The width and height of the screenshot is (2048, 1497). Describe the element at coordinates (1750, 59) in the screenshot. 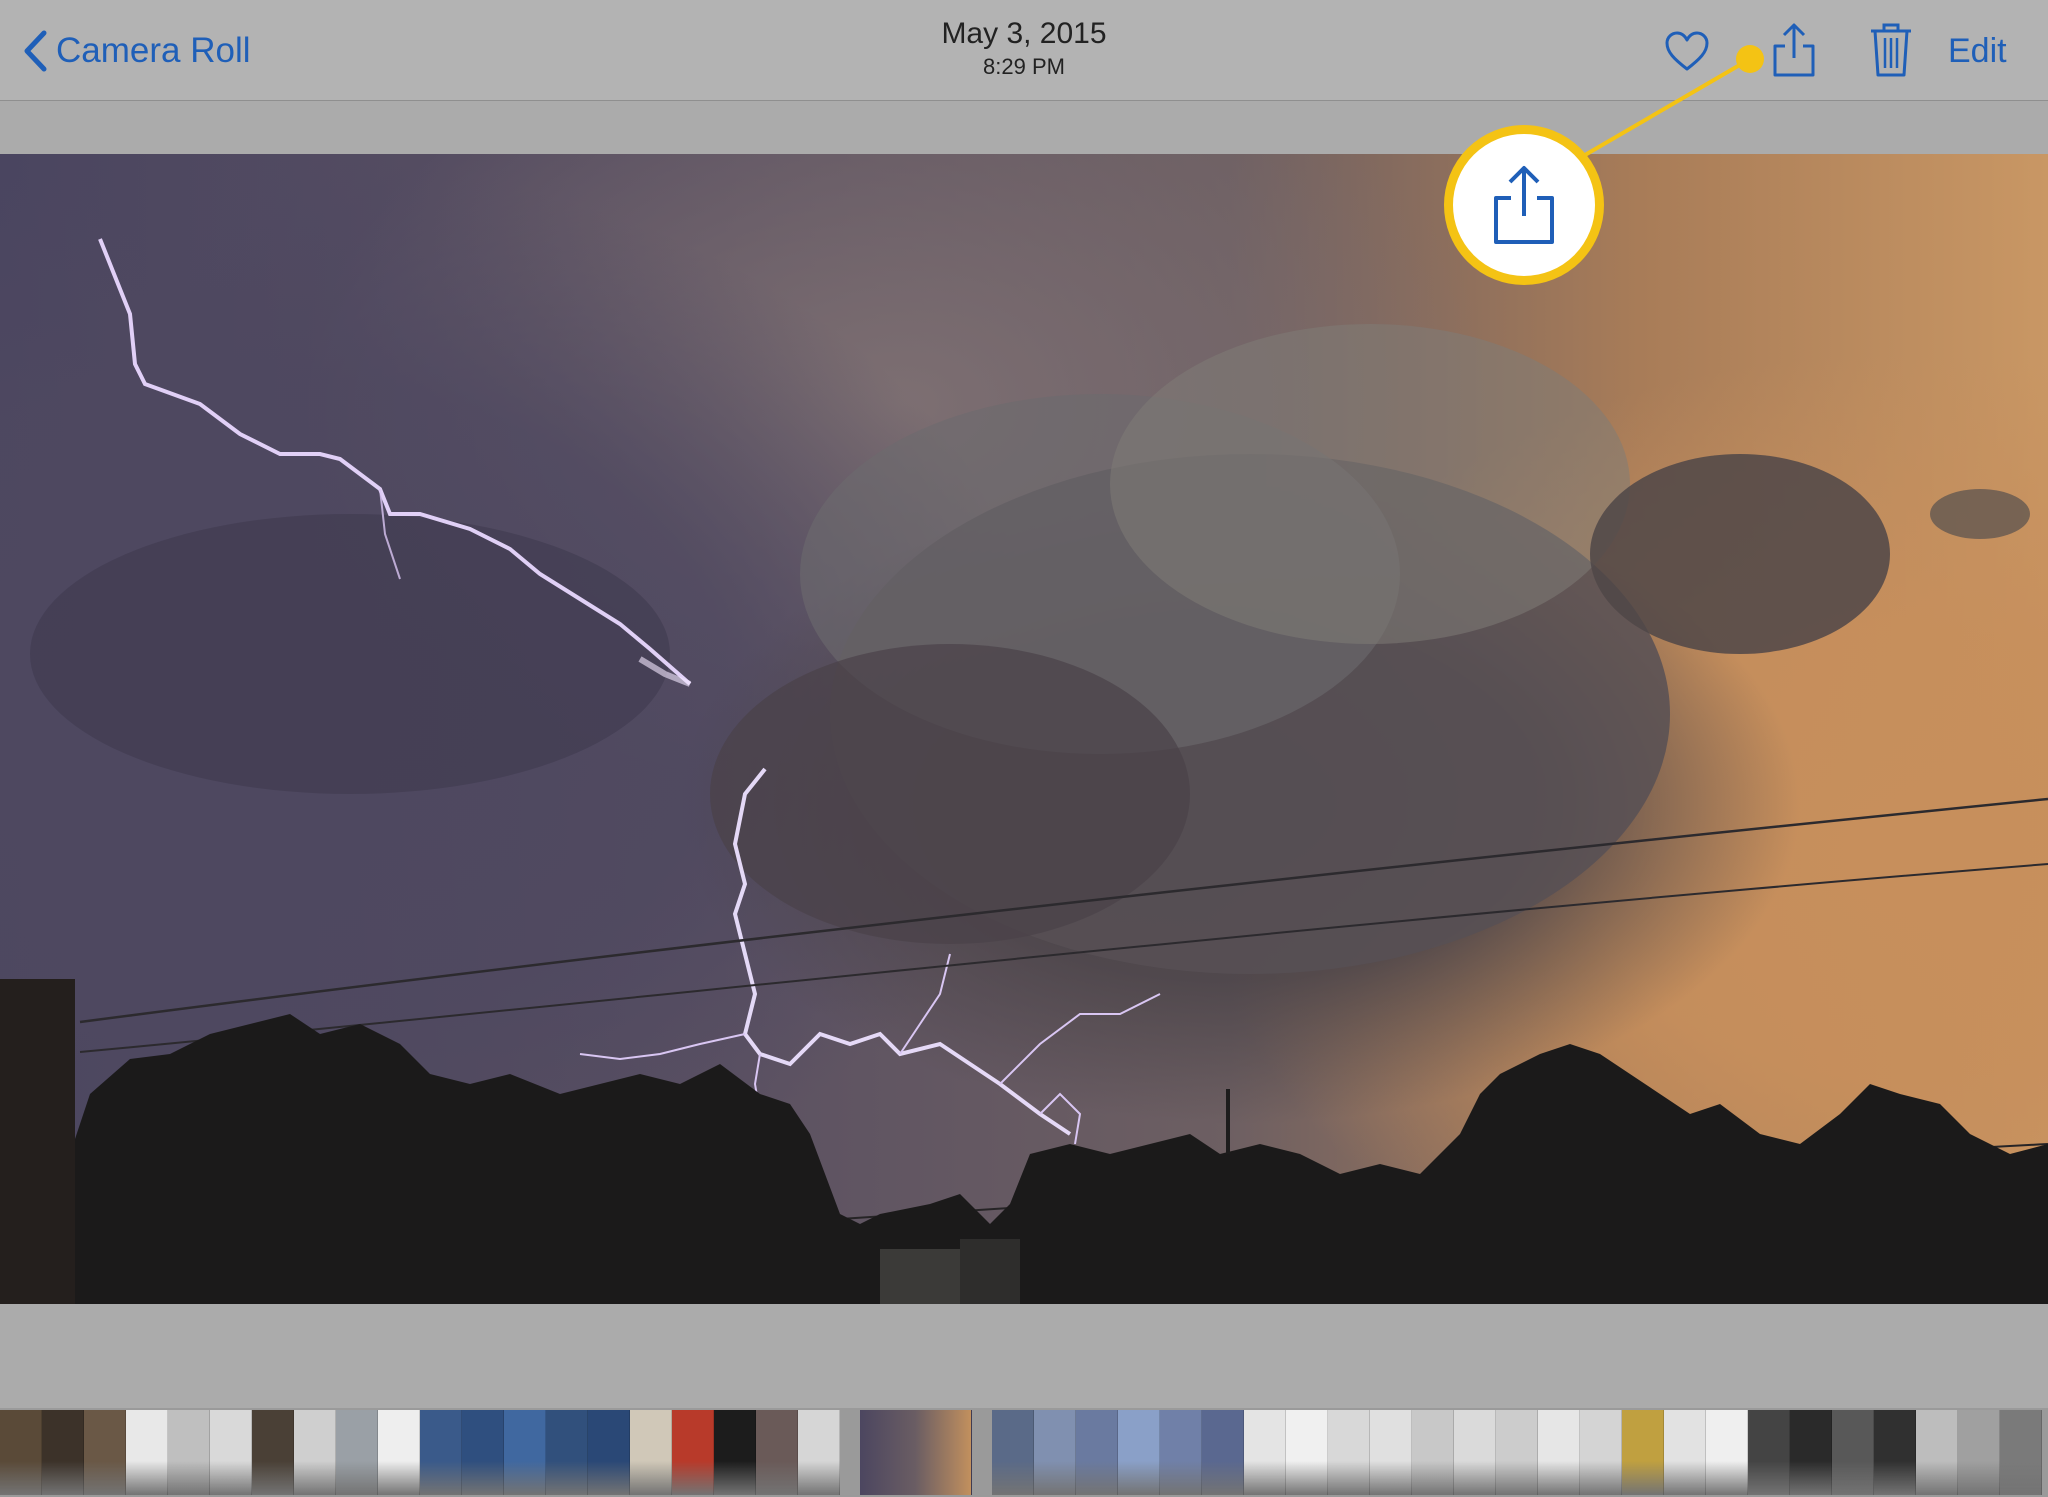

I see `callout-dot` at that location.